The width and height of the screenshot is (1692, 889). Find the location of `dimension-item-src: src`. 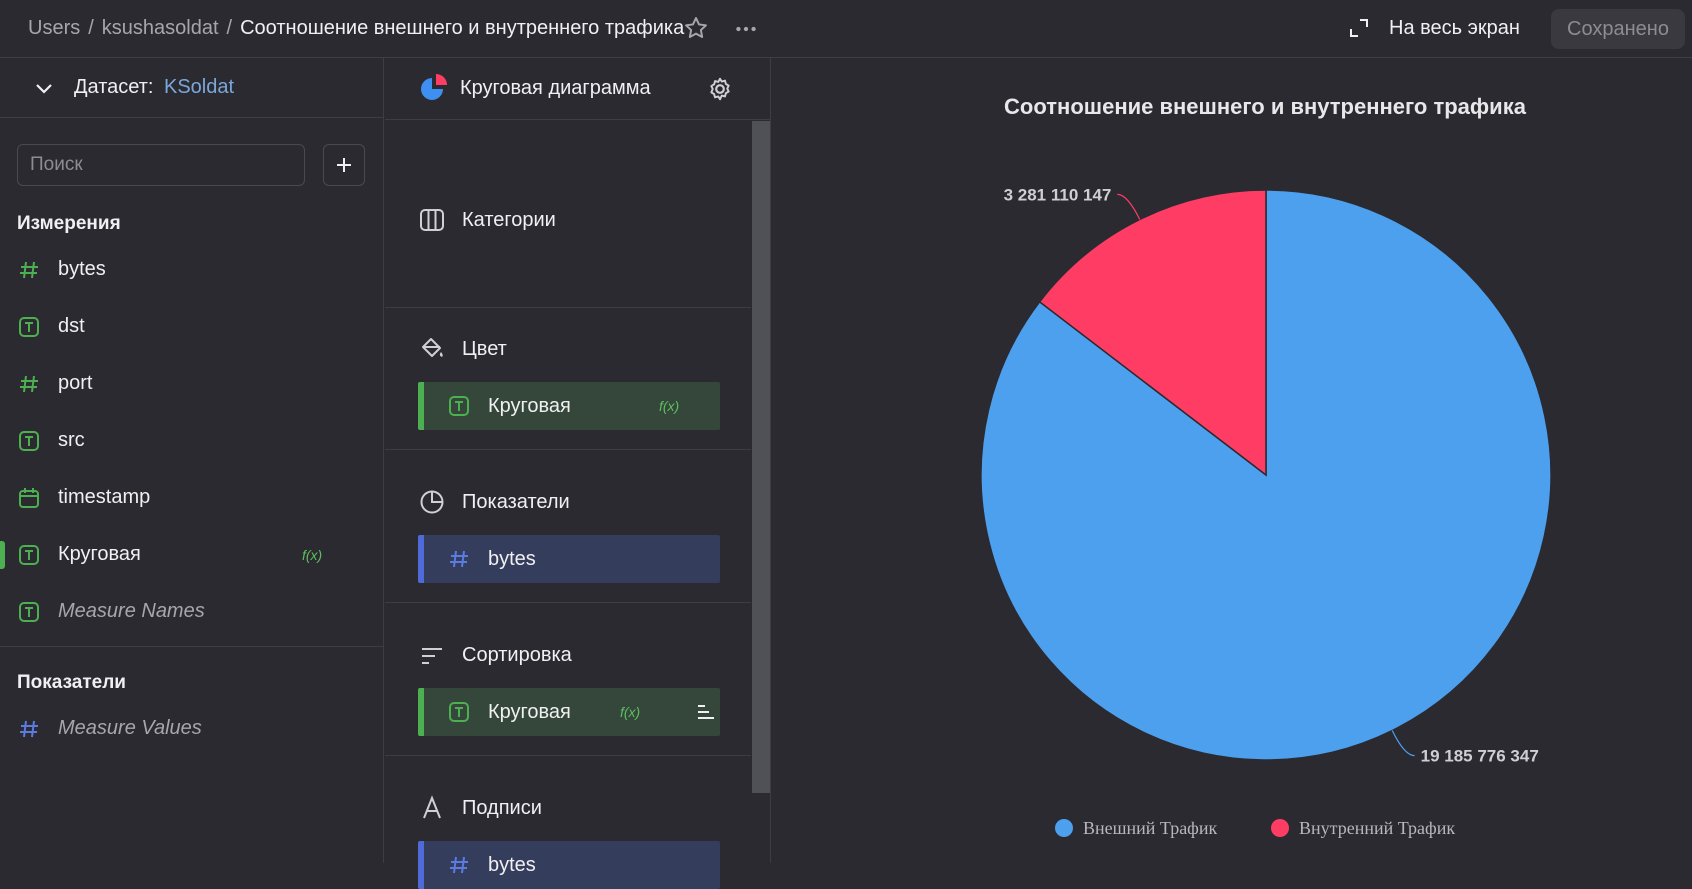

dimension-item-src: src is located at coordinates (192, 441).